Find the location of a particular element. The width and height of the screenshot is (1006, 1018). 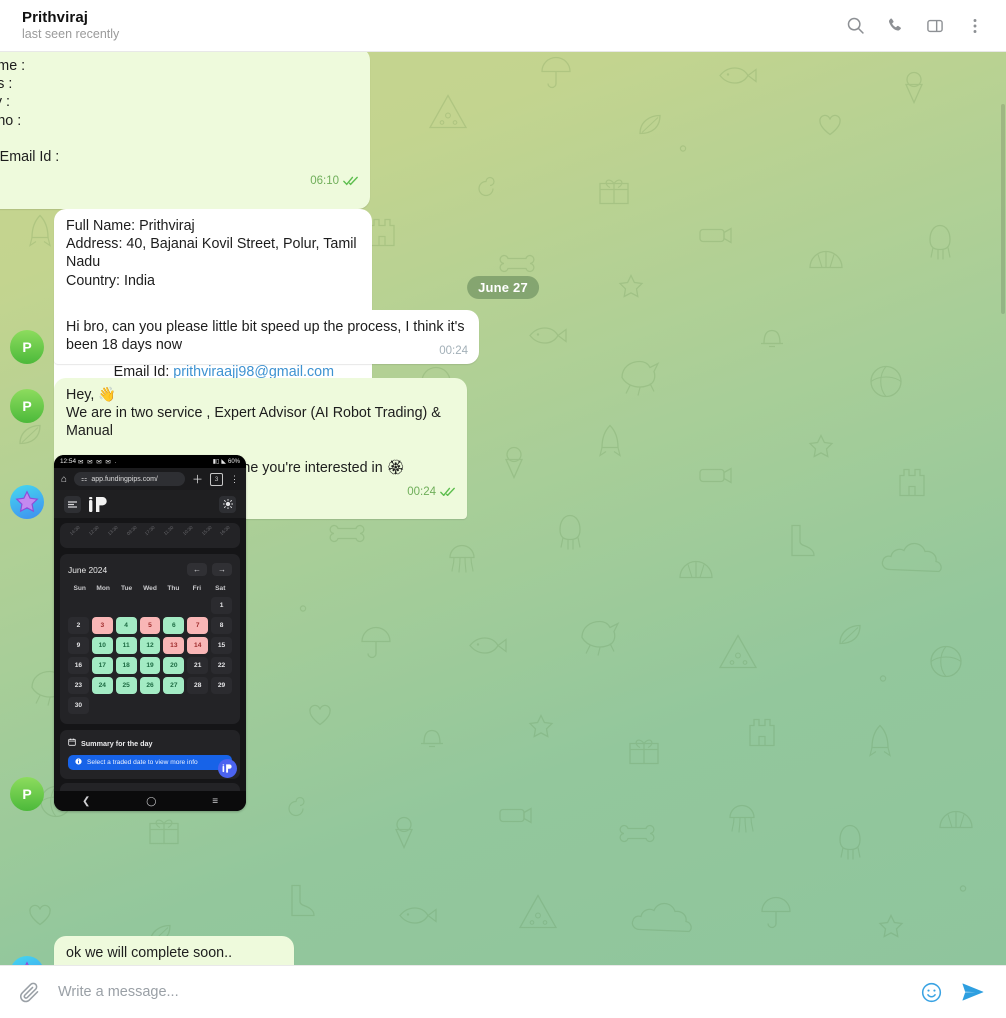

weekday-label: Fri is located at coordinates (197, 588).